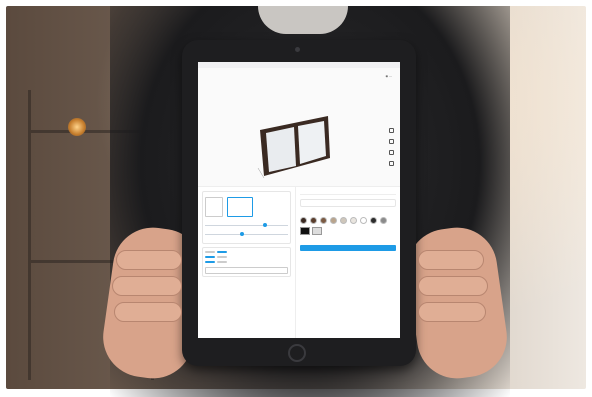 Image resolution: width=592 pixels, height=397 pixels. What do you see at coordinates (77, 127) in the screenshot?
I see `background-lamp` at bounding box center [77, 127].